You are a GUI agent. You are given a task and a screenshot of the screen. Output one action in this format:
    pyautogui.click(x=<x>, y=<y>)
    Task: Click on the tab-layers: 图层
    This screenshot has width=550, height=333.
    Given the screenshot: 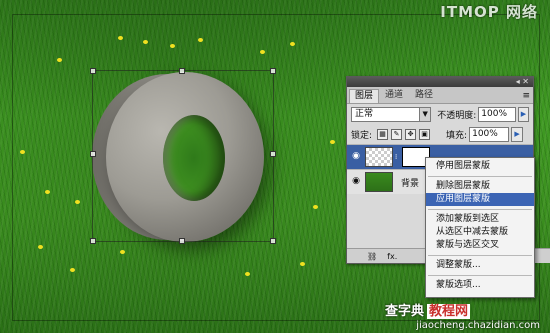 What is the action you would take?
    pyautogui.click(x=364, y=96)
    